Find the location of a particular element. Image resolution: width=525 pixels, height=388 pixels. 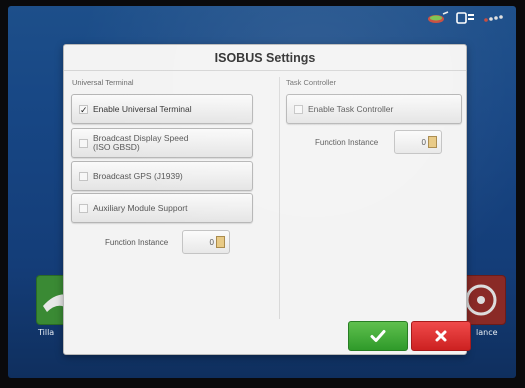

option-label: Broadcast Display Speed (ISO GBSD) is located at coordinates (141, 142).